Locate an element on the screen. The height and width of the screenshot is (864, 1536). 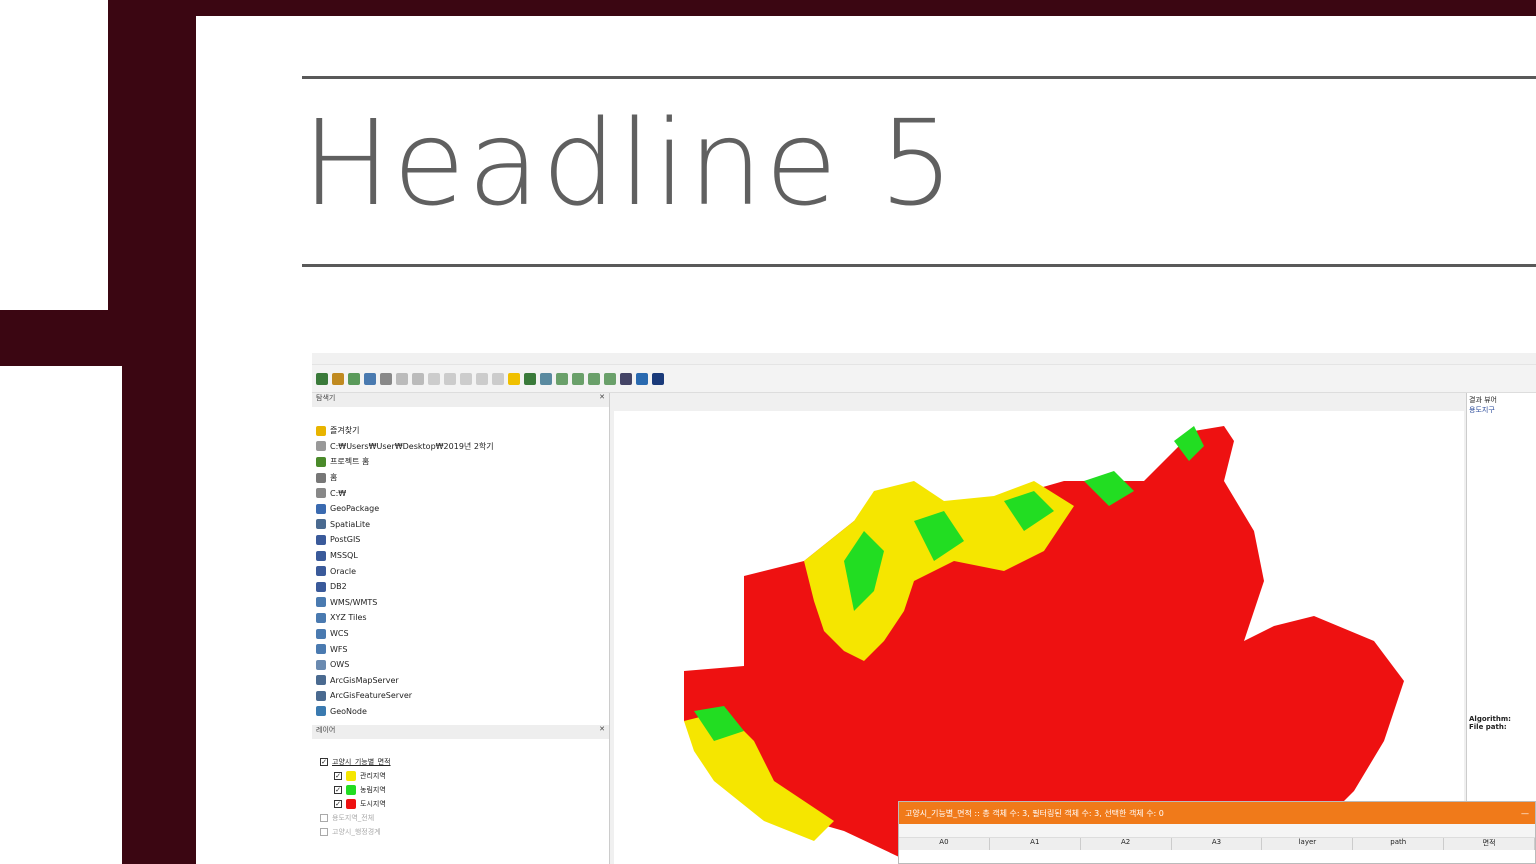
postgis-icon is located at coordinates (321, 539).